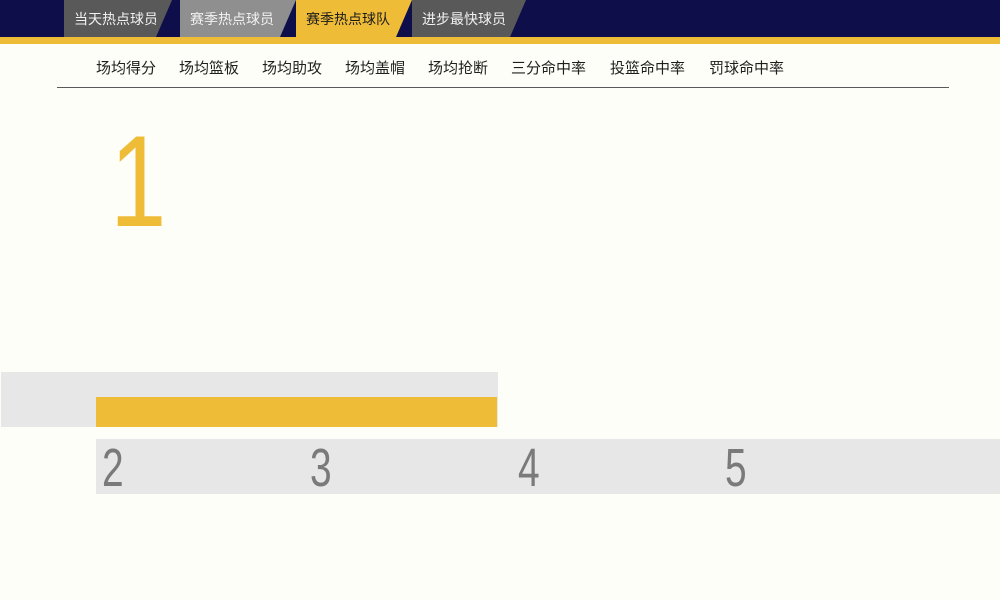  What do you see at coordinates (232, 20) in the screenshot?
I see `tab-label: 赛季热点球员` at bounding box center [232, 20].